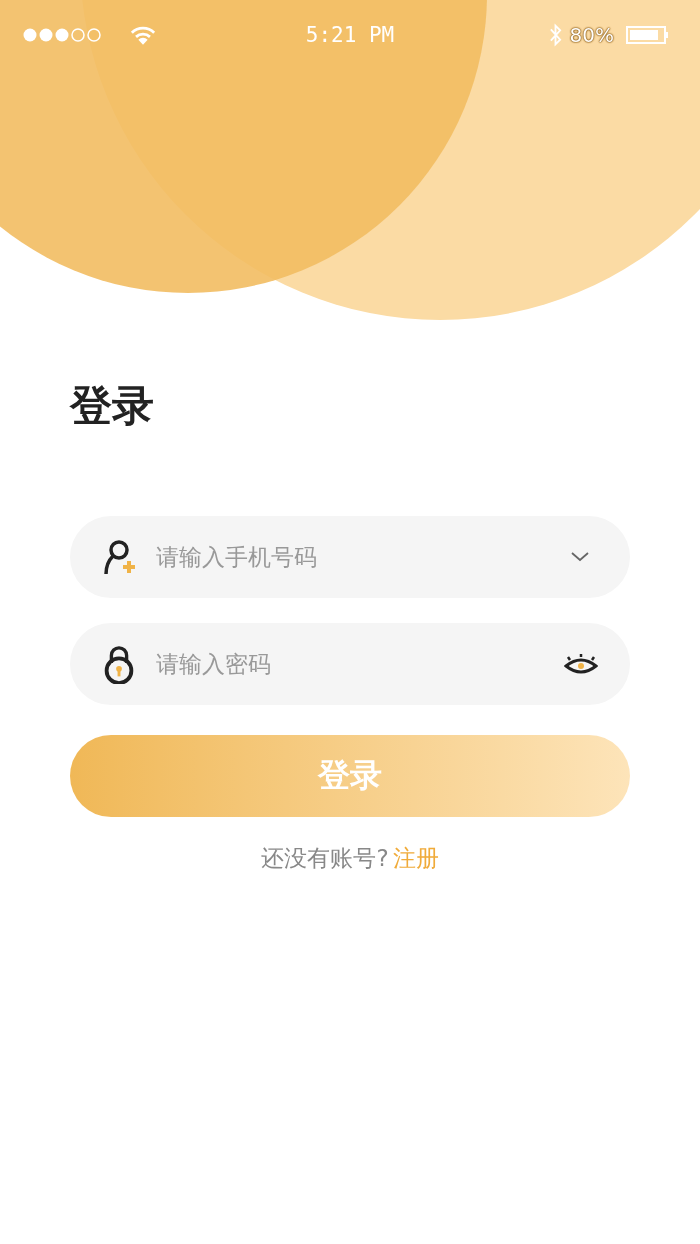 The image size is (700, 1244). What do you see at coordinates (143, 35) in the screenshot?
I see `wifi-icon` at bounding box center [143, 35].